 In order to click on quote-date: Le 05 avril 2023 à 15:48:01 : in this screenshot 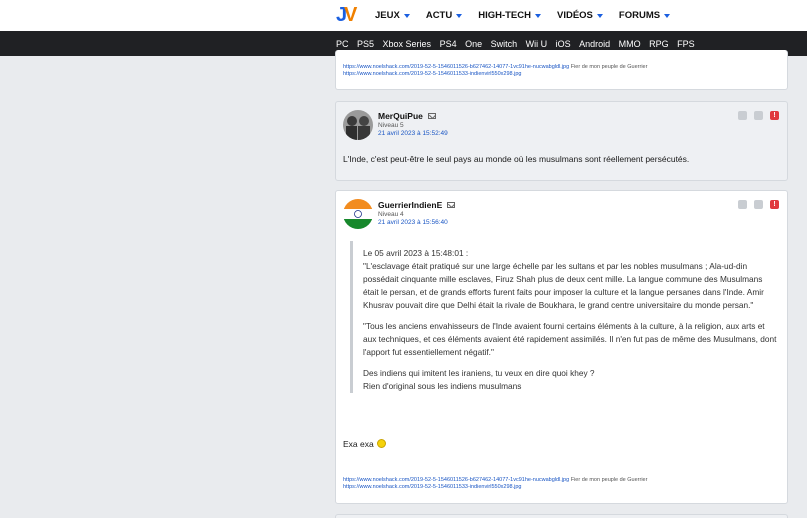, I will do `click(416, 253)`.